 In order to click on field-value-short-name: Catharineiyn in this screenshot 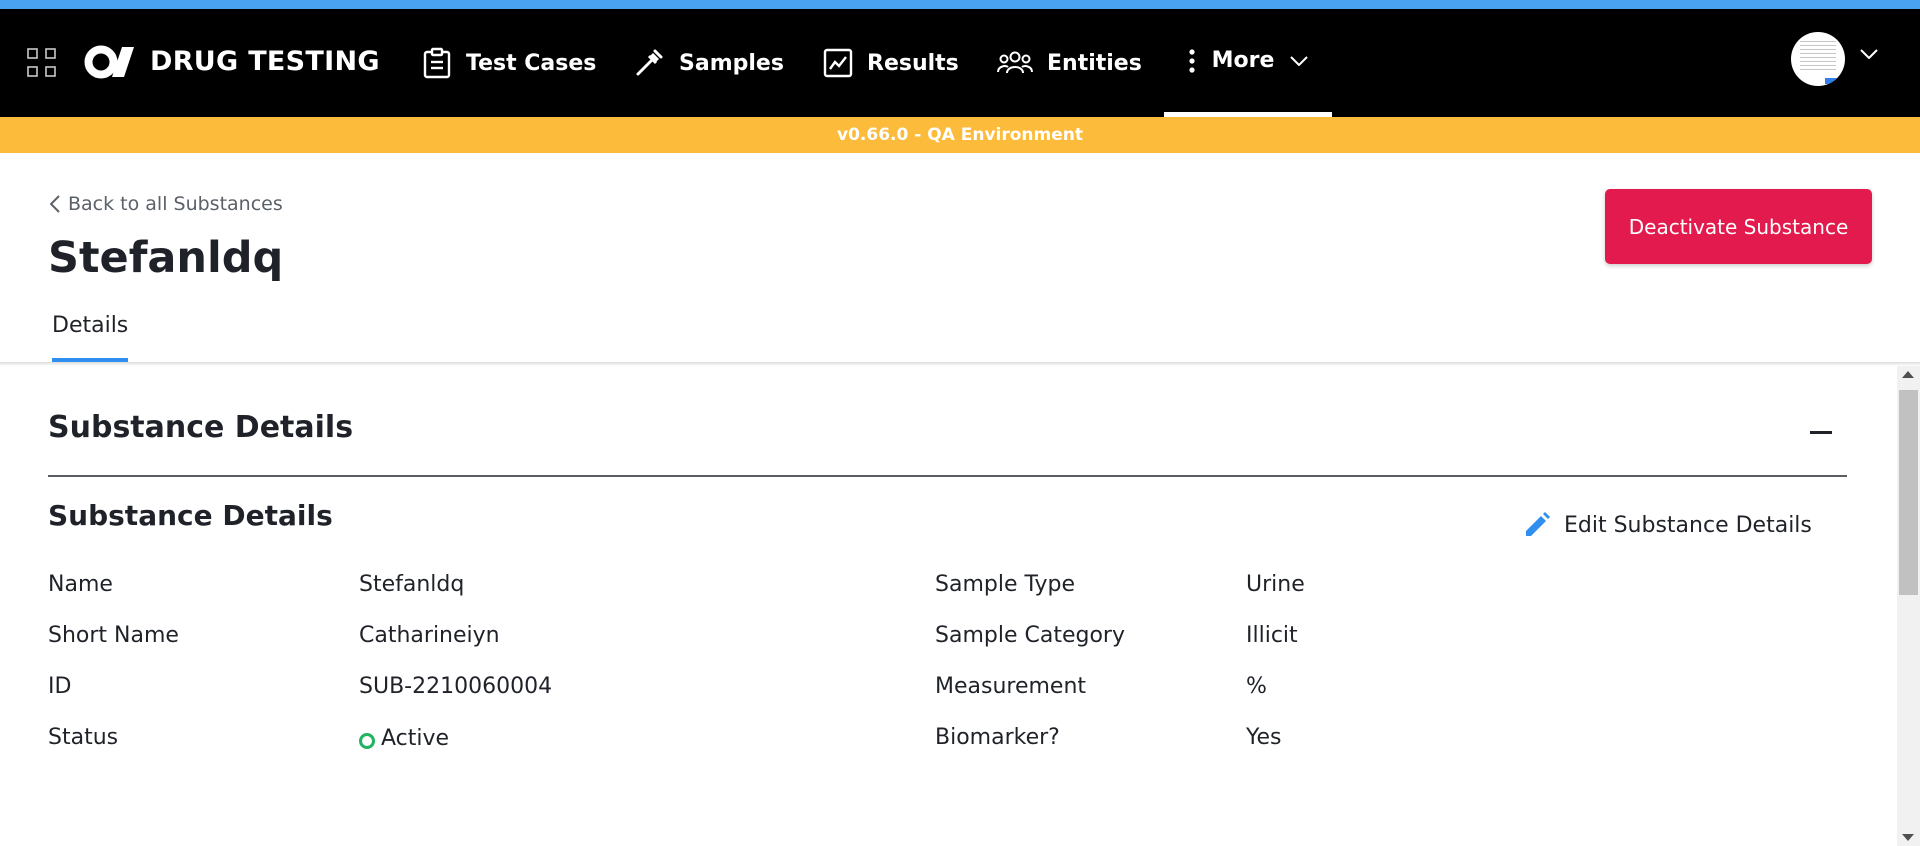, I will do `click(429, 635)`.